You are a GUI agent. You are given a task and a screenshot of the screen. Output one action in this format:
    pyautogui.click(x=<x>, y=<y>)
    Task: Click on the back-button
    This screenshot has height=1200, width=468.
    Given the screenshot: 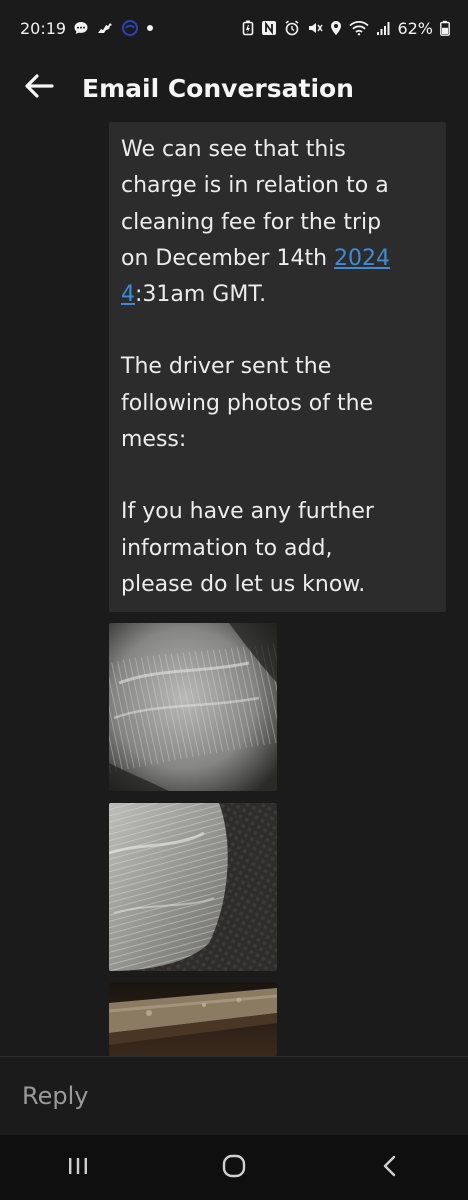 What is the action you would take?
    pyautogui.click(x=39, y=88)
    